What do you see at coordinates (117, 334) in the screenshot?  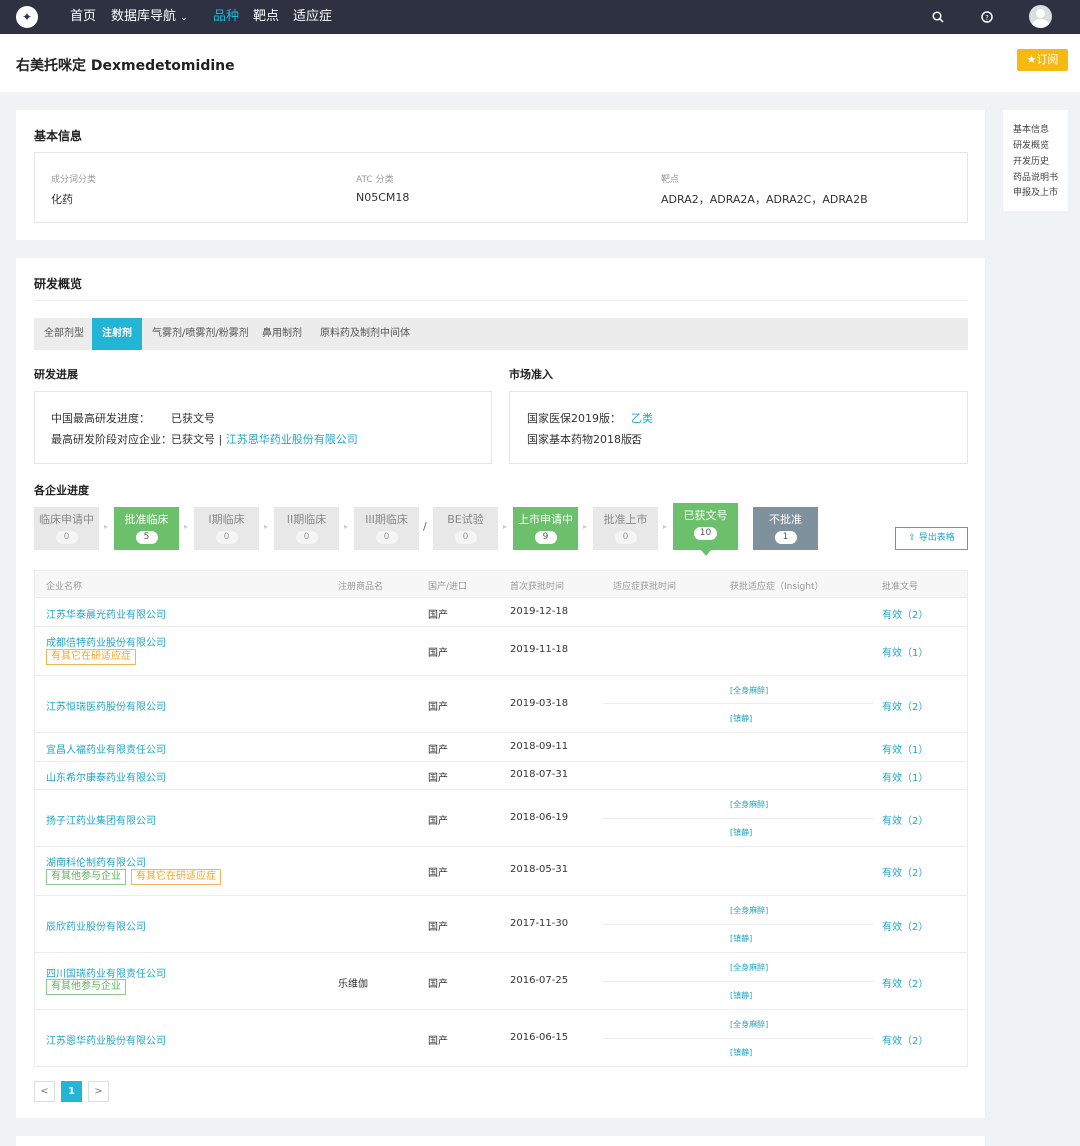 I see `tab-injection: 注射剂` at bounding box center [117, 334].